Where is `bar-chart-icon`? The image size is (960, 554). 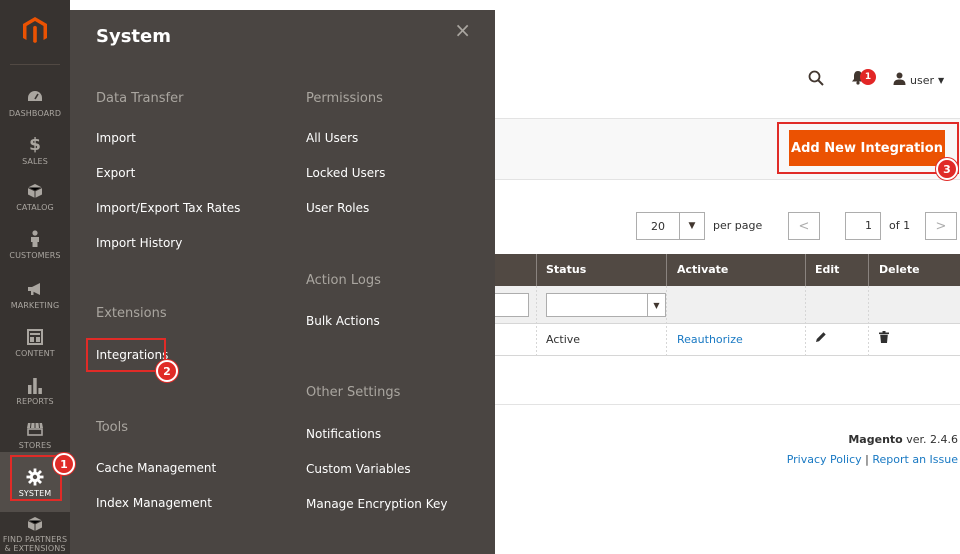
bar-chart-icon is located at coordinates (35, 385).